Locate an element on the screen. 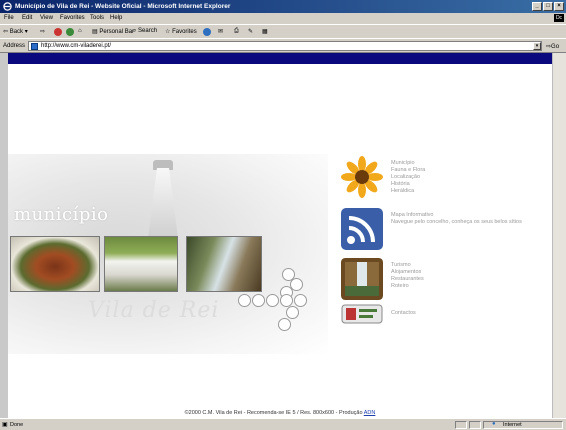  link-localizacao: Localização is located at coordinates (408, 177).